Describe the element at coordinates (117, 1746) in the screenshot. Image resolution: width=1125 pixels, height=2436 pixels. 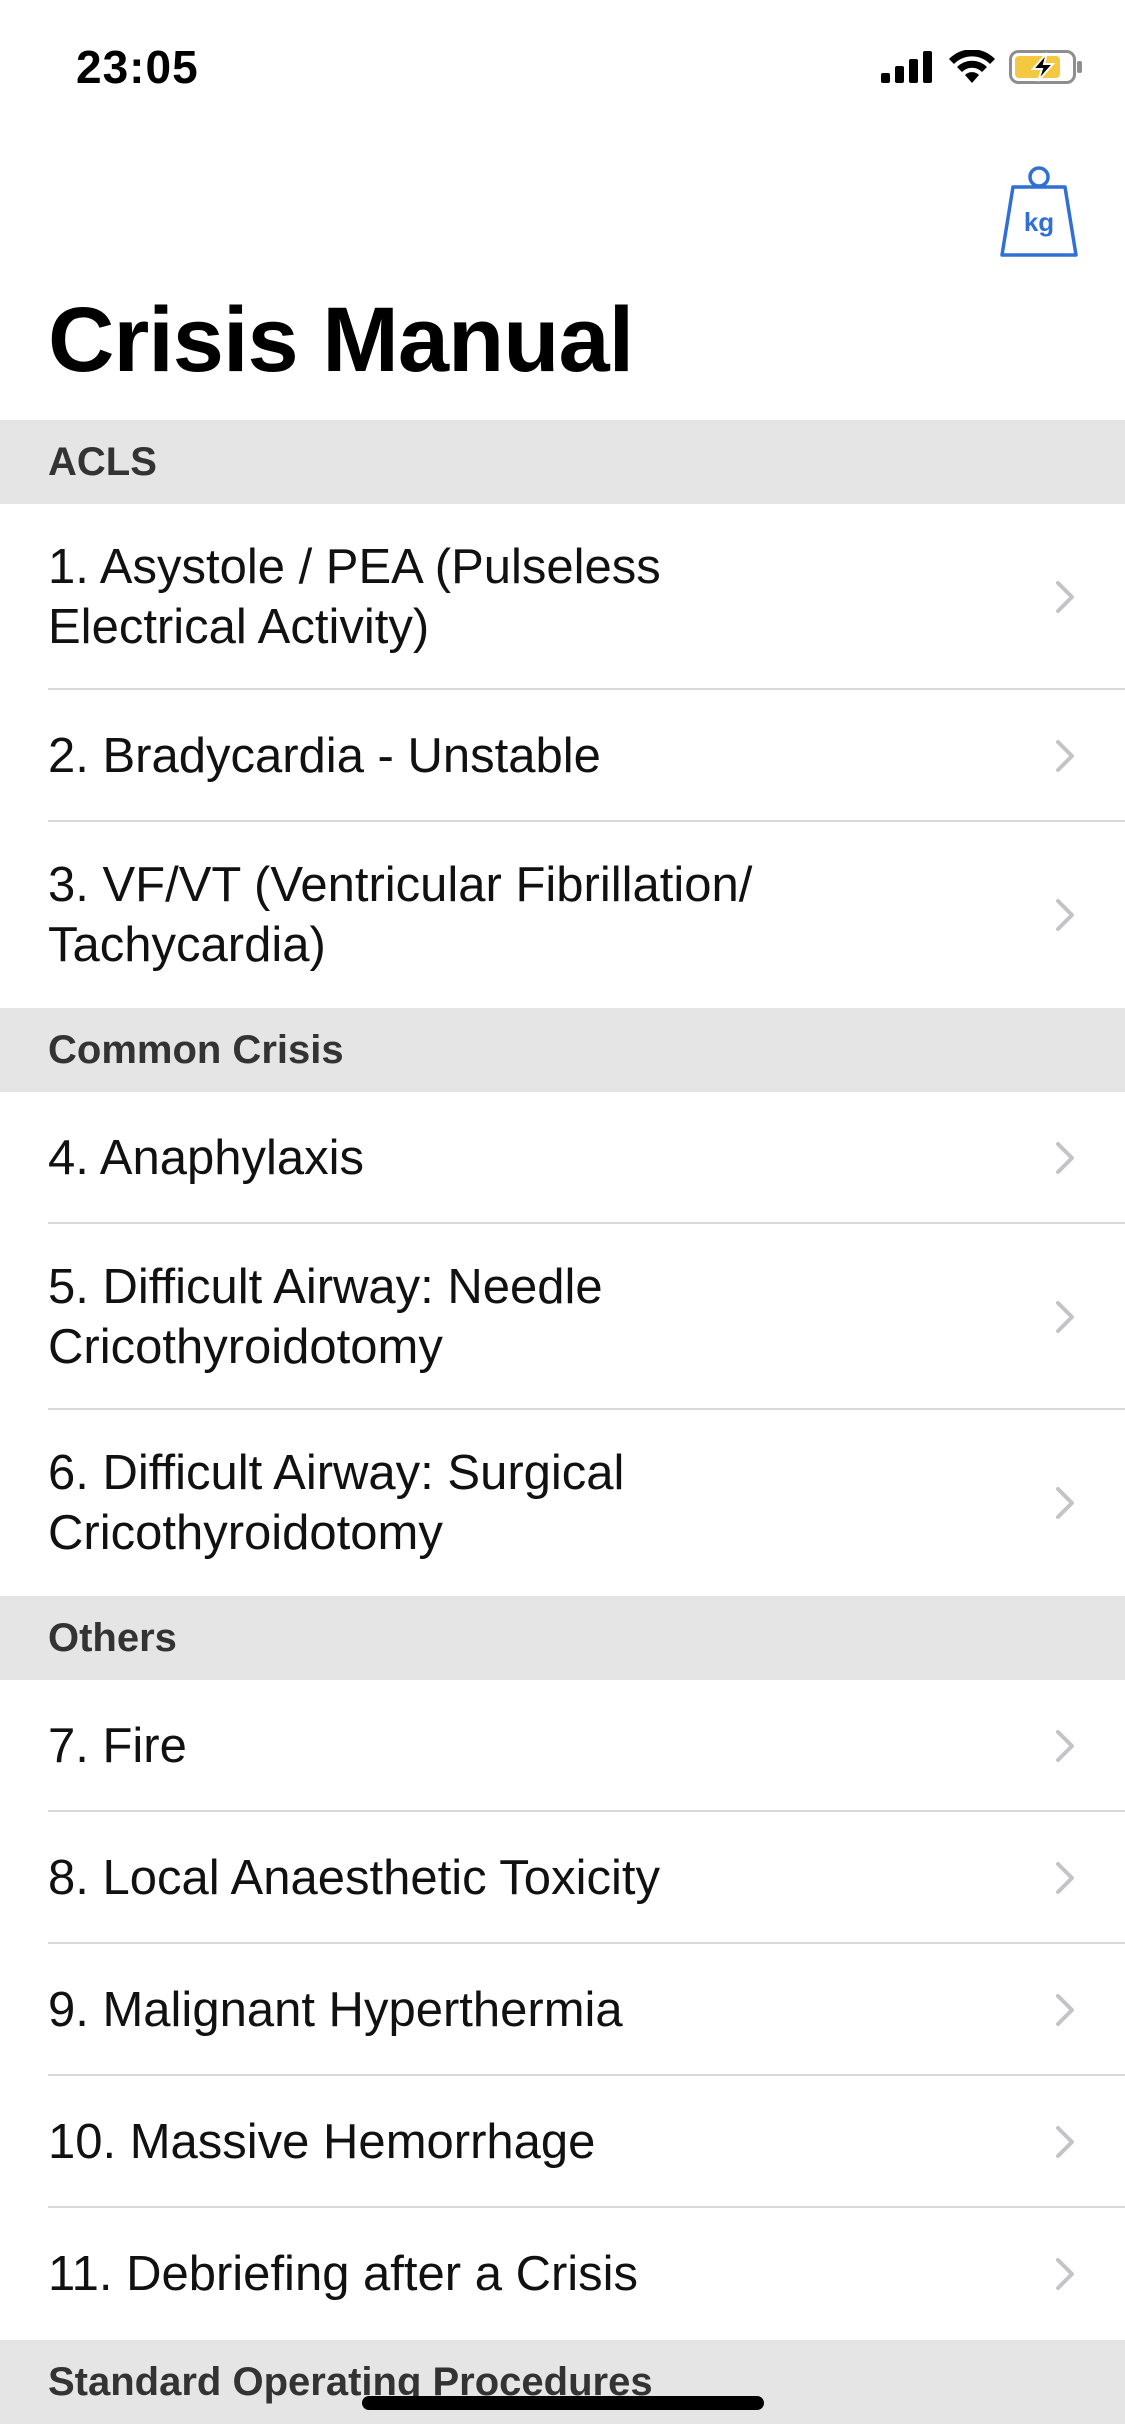
I see `list-item-label: 7. Fire` at that location.